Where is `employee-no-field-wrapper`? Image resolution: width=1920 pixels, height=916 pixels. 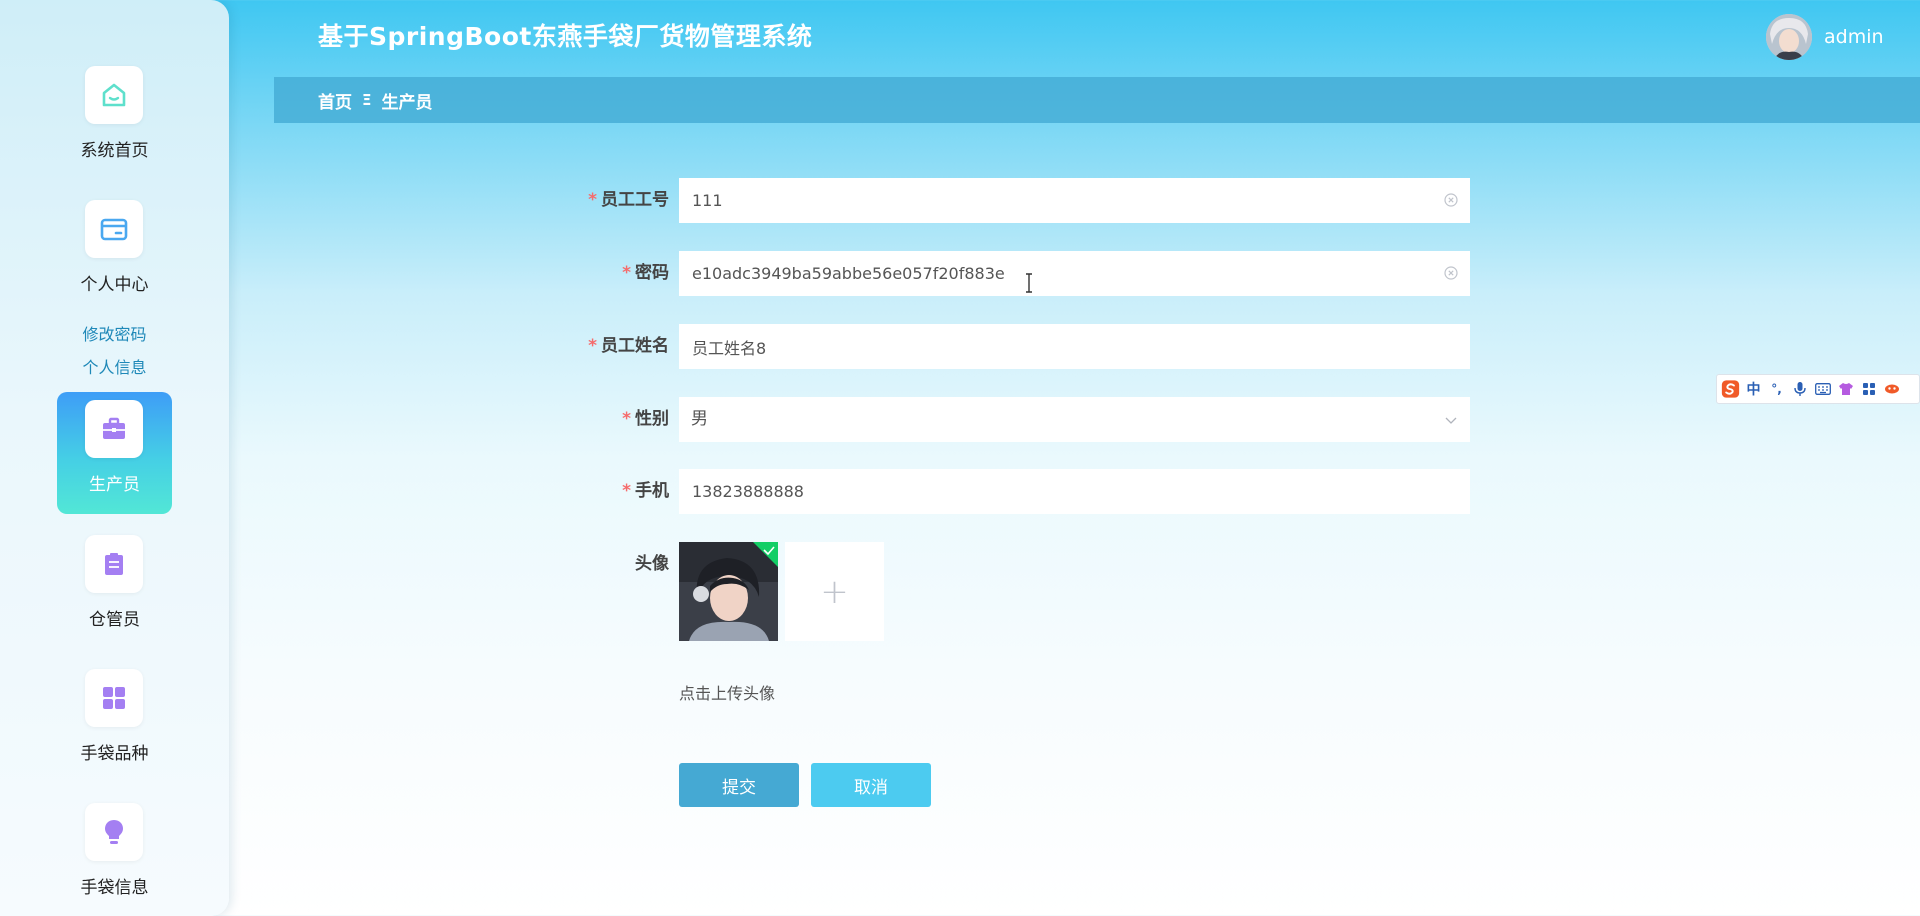 employee-no-field-wrapper is located at coordinates (1074, 200).